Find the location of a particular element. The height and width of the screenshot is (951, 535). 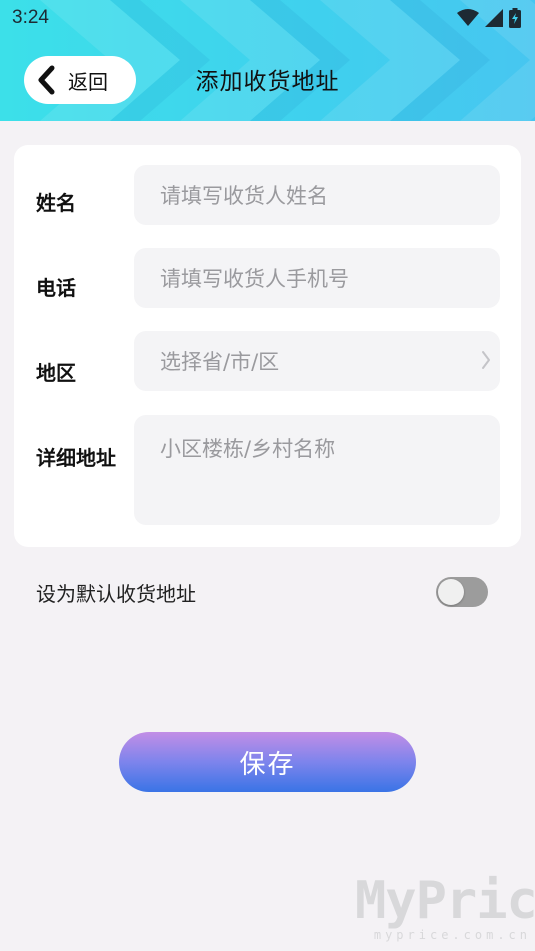

region-label: 地区 is located at coordinates (56, 373).